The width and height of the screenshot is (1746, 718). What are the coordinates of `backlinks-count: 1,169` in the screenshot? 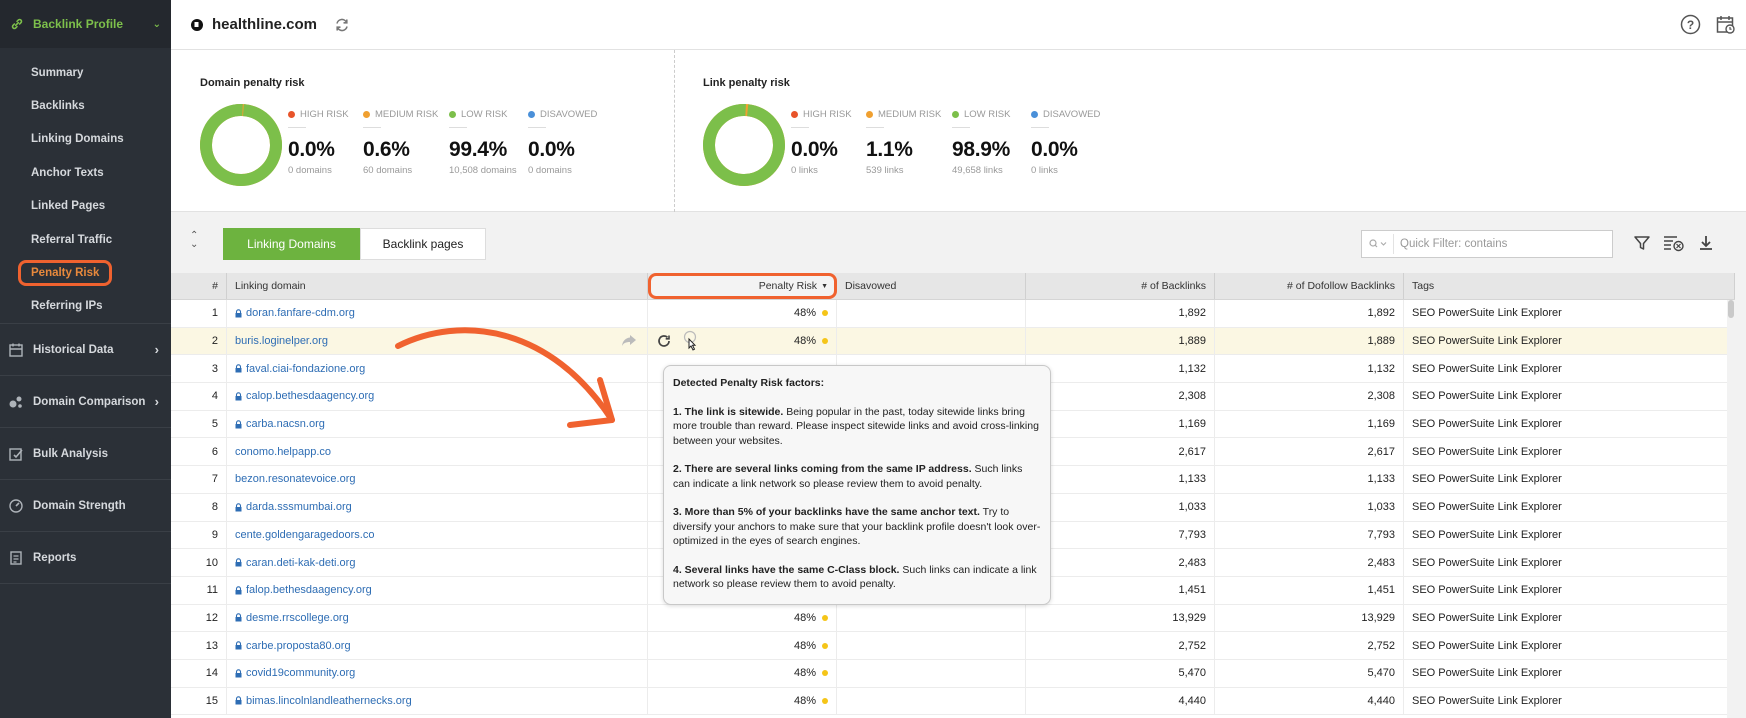 It's located at (1120, 424).